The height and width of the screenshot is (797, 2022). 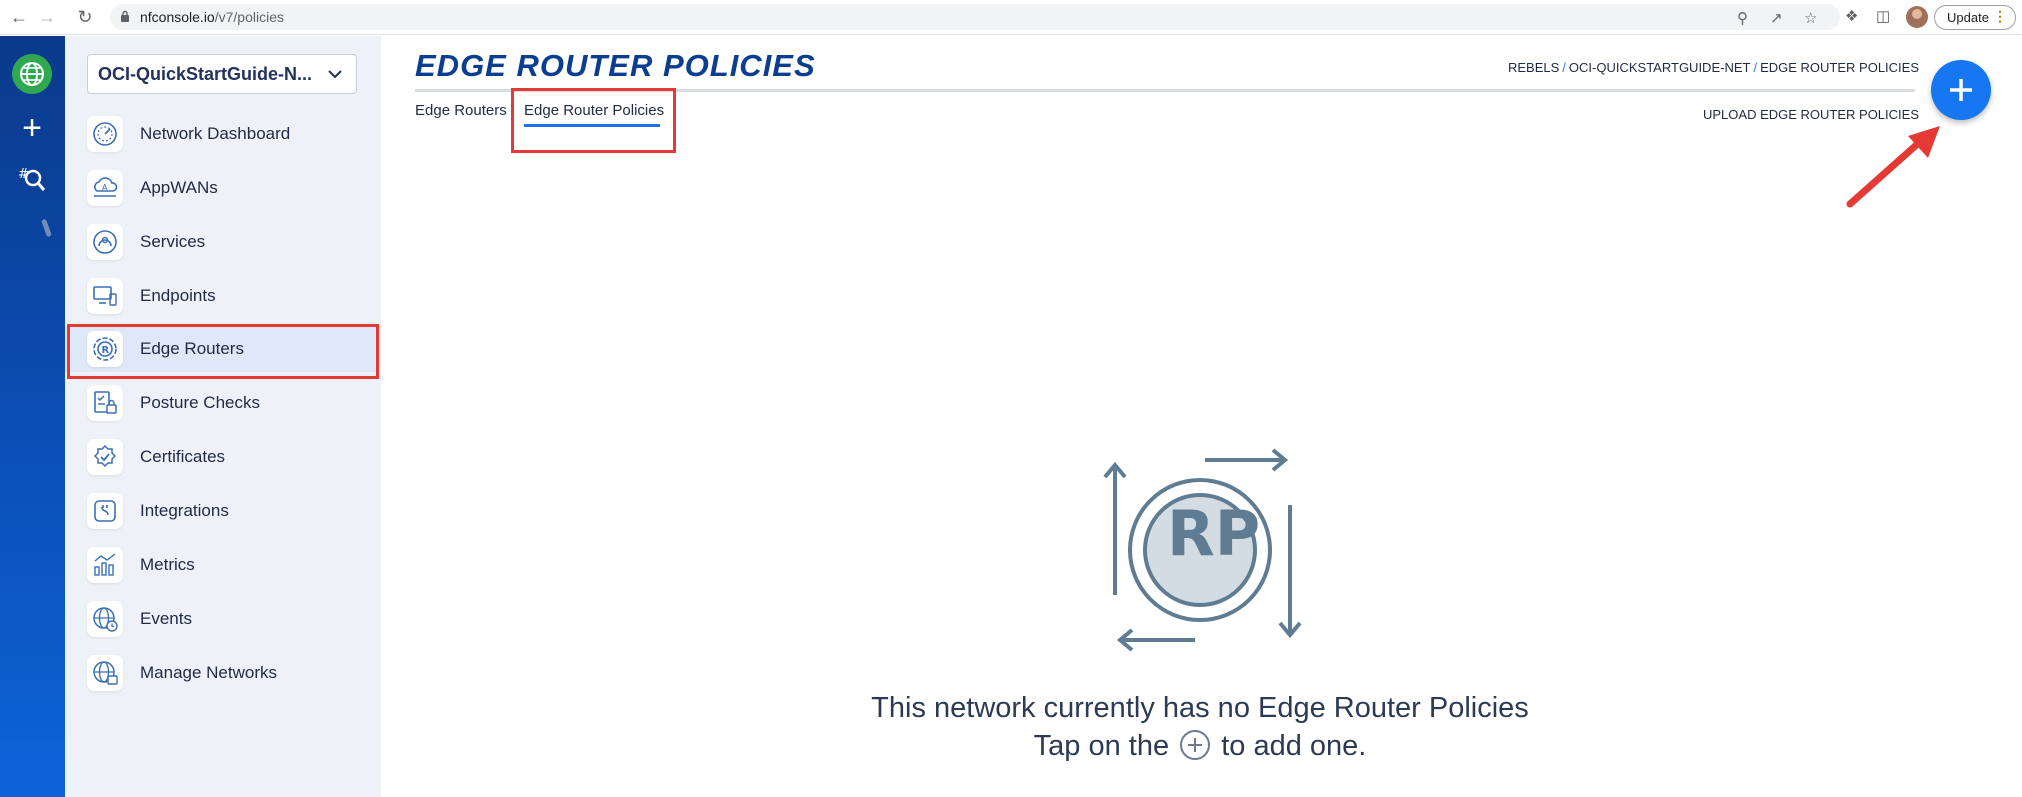 I want to click on annotation-arrow, so click(x=1893, y=167).